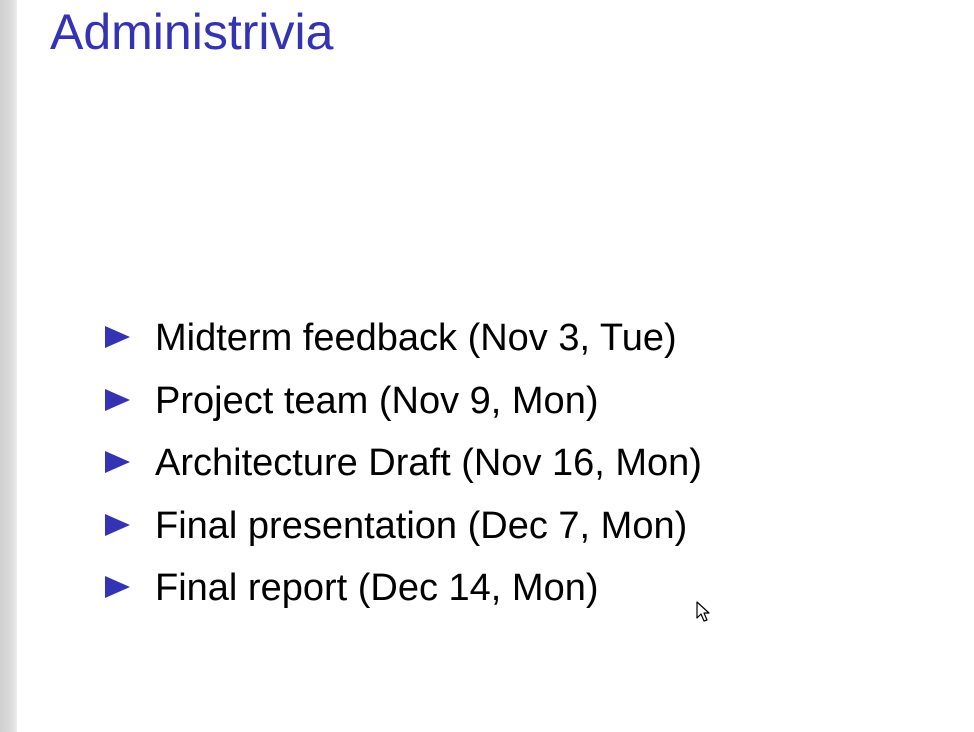  I want to click on viewer-left-edge, so click(8, 366).